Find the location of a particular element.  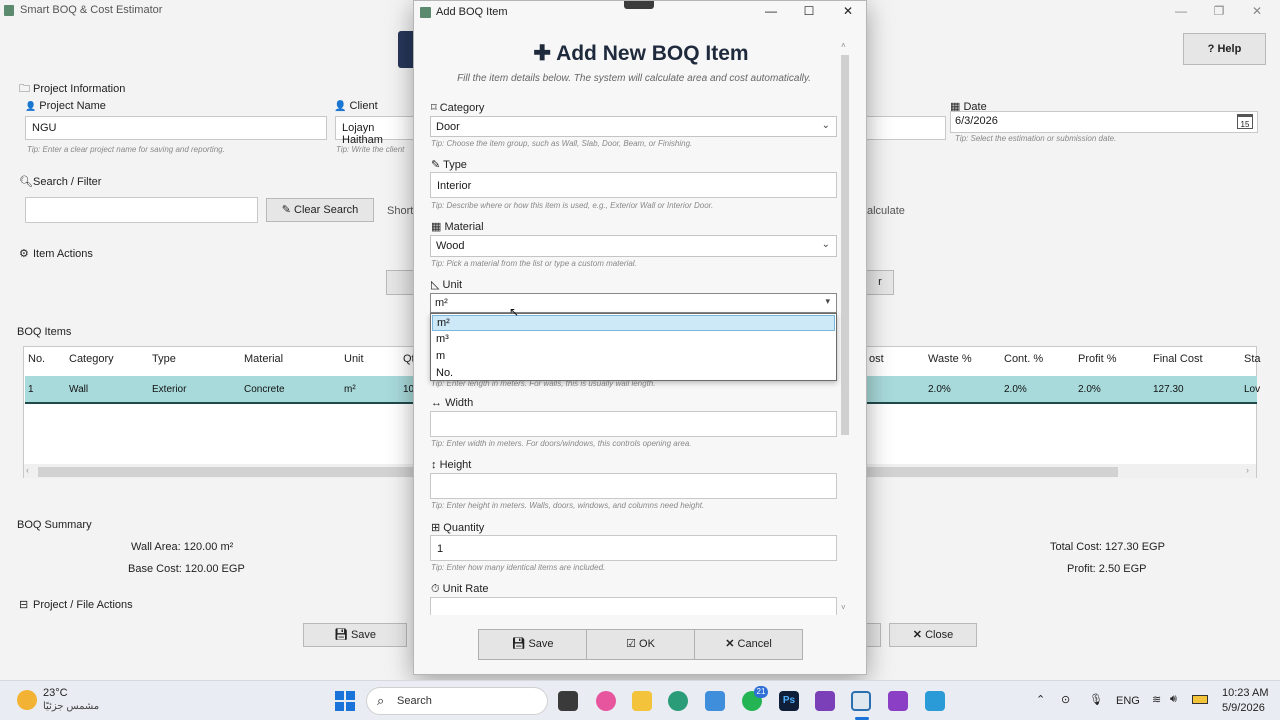

height-label: ↕ Height is located at coordinates (451, 465).